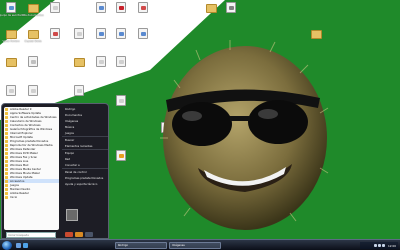 This screenshot has width=400, height=250. I want to click on desktop-icon: Equipo de escritorio, so click(12, 9).